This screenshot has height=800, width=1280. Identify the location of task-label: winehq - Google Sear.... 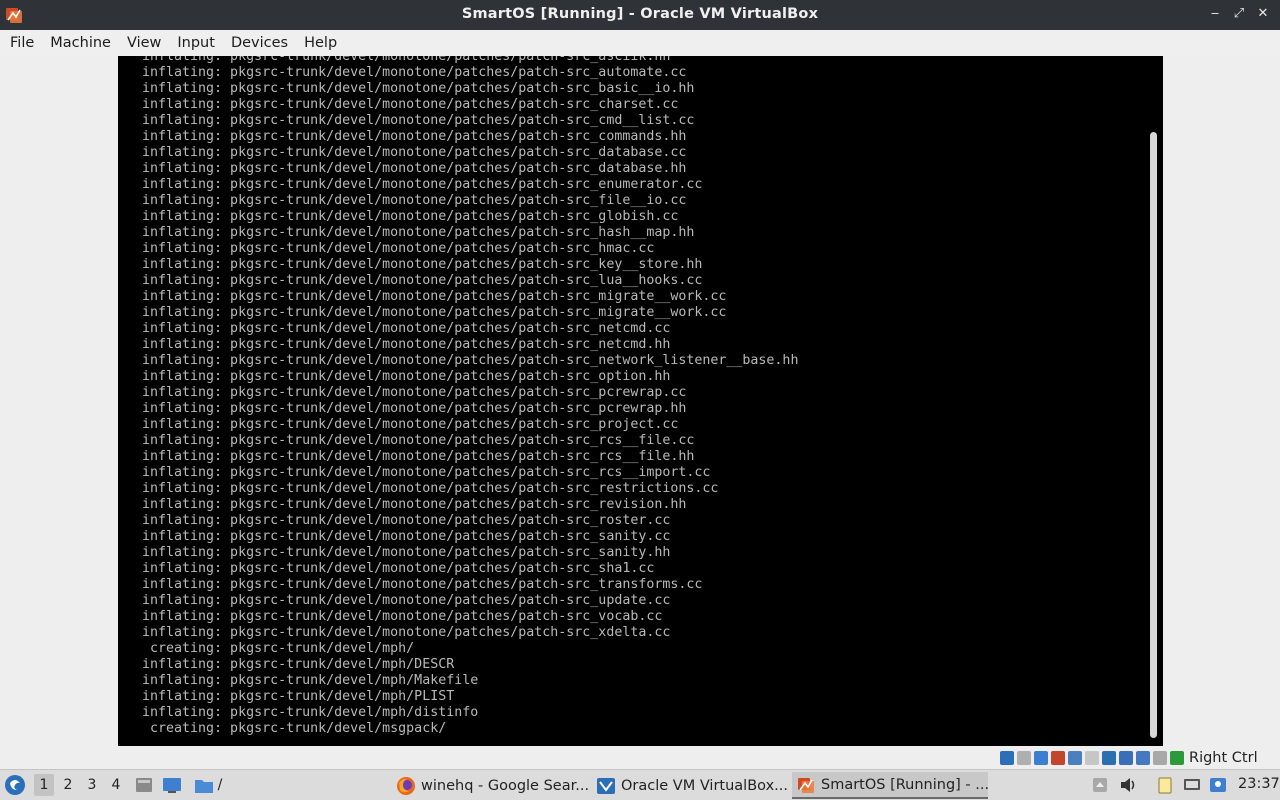
(504, 785).